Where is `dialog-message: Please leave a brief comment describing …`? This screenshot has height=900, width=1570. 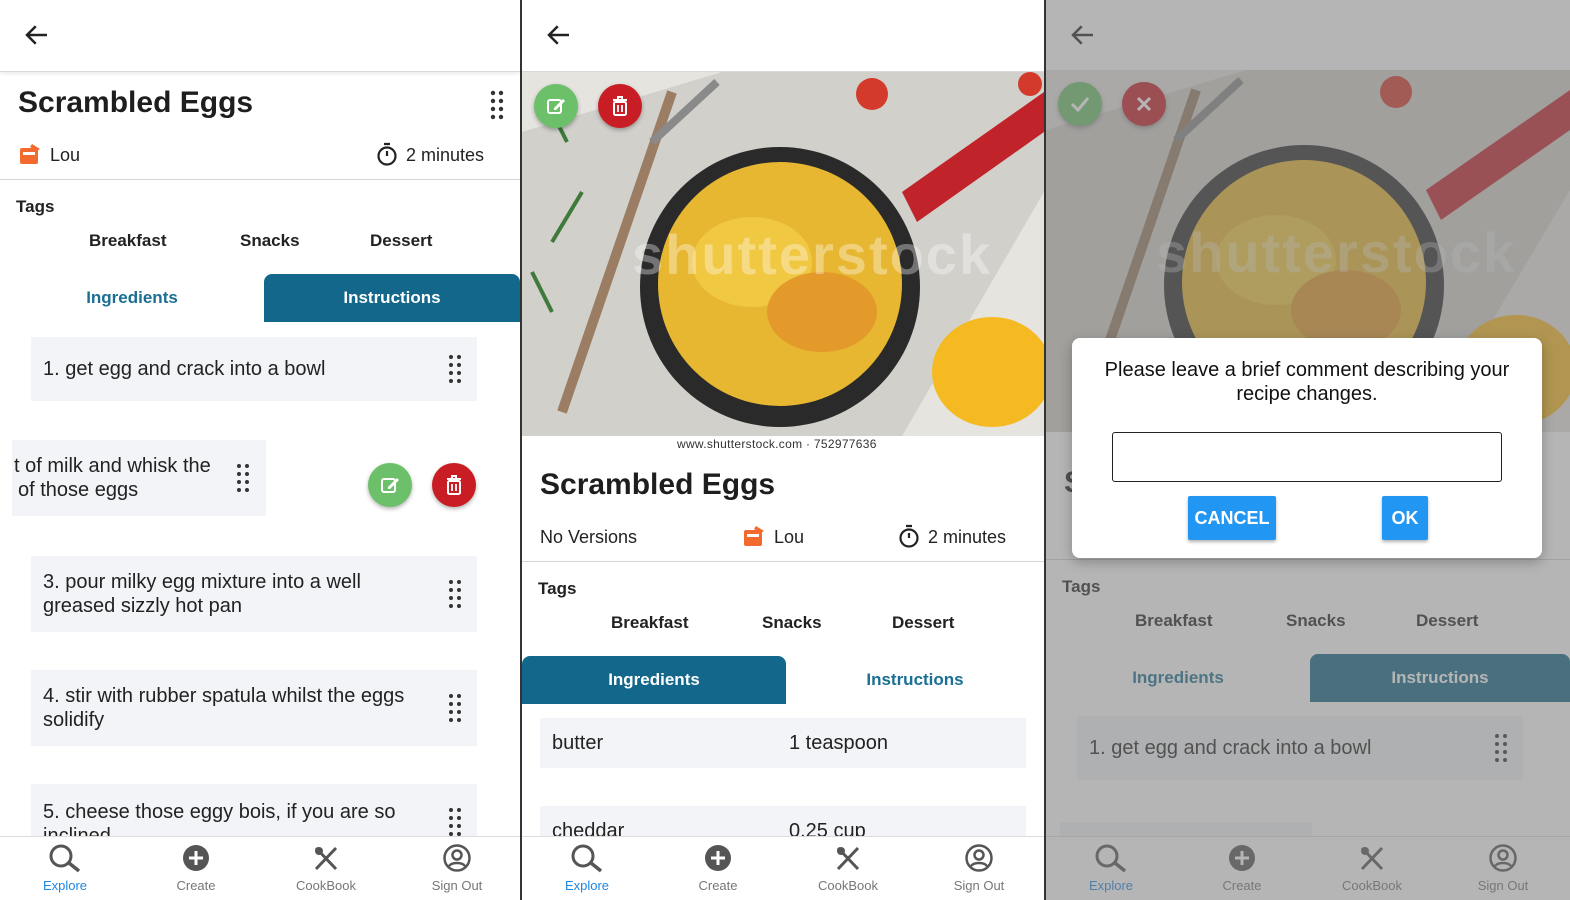 dialog-message: Please leave a brief comment describing … is located at coordinates (1307, 382).